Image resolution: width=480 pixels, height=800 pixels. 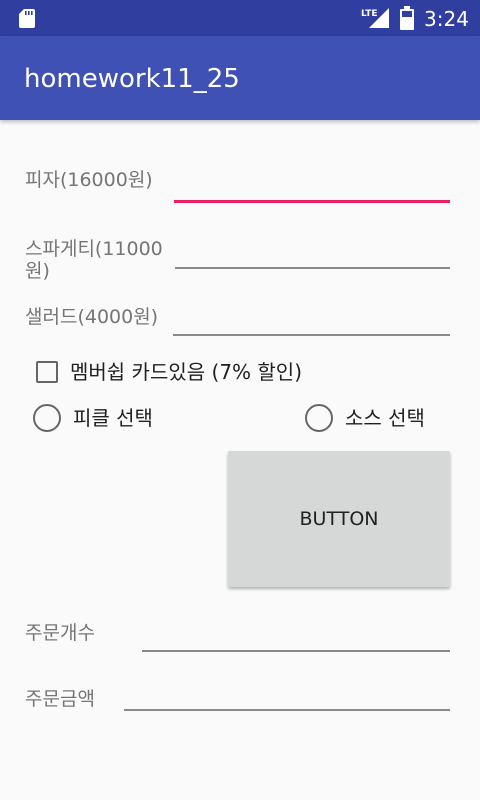 I want to click on salad-label: 샐러드(4000원), so click(x=92, y=317).